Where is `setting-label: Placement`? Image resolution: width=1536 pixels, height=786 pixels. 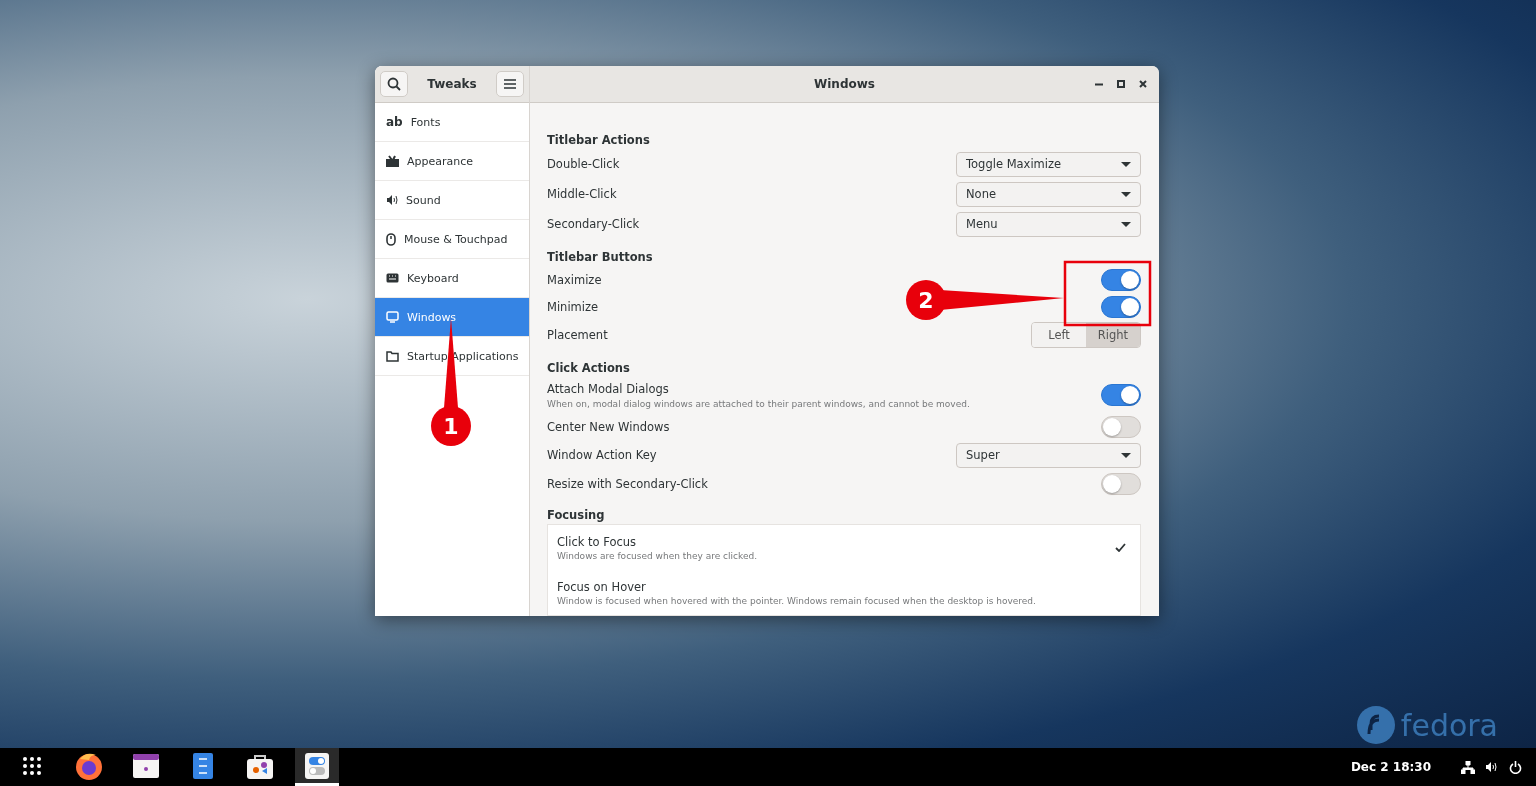
setting-label: Placement is located at coordinates (577, 335).